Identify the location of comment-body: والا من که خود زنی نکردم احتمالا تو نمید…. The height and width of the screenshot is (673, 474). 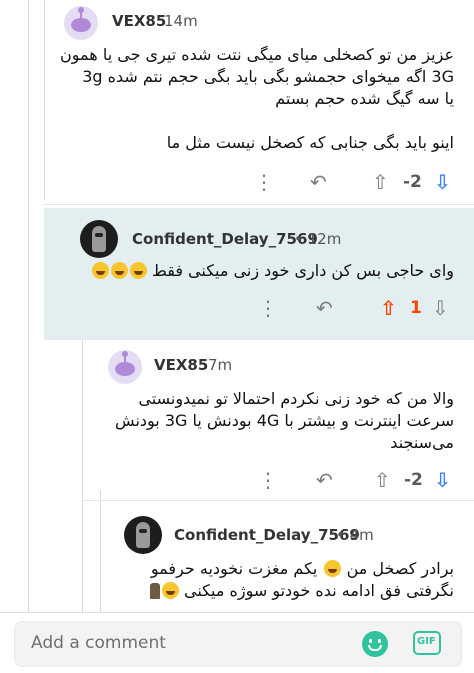
(278, 421).